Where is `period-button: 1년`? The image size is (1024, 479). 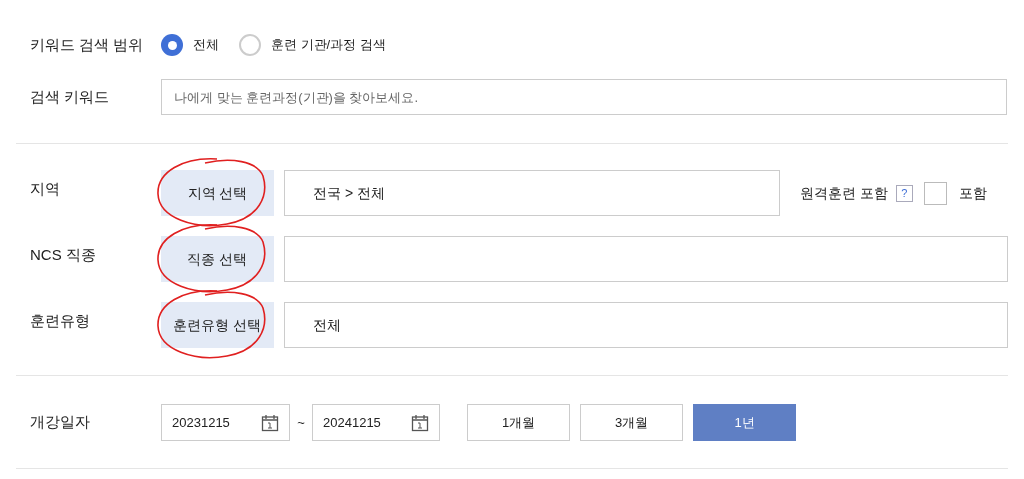 period-button: 1년 is located at coordinates (744, 422).